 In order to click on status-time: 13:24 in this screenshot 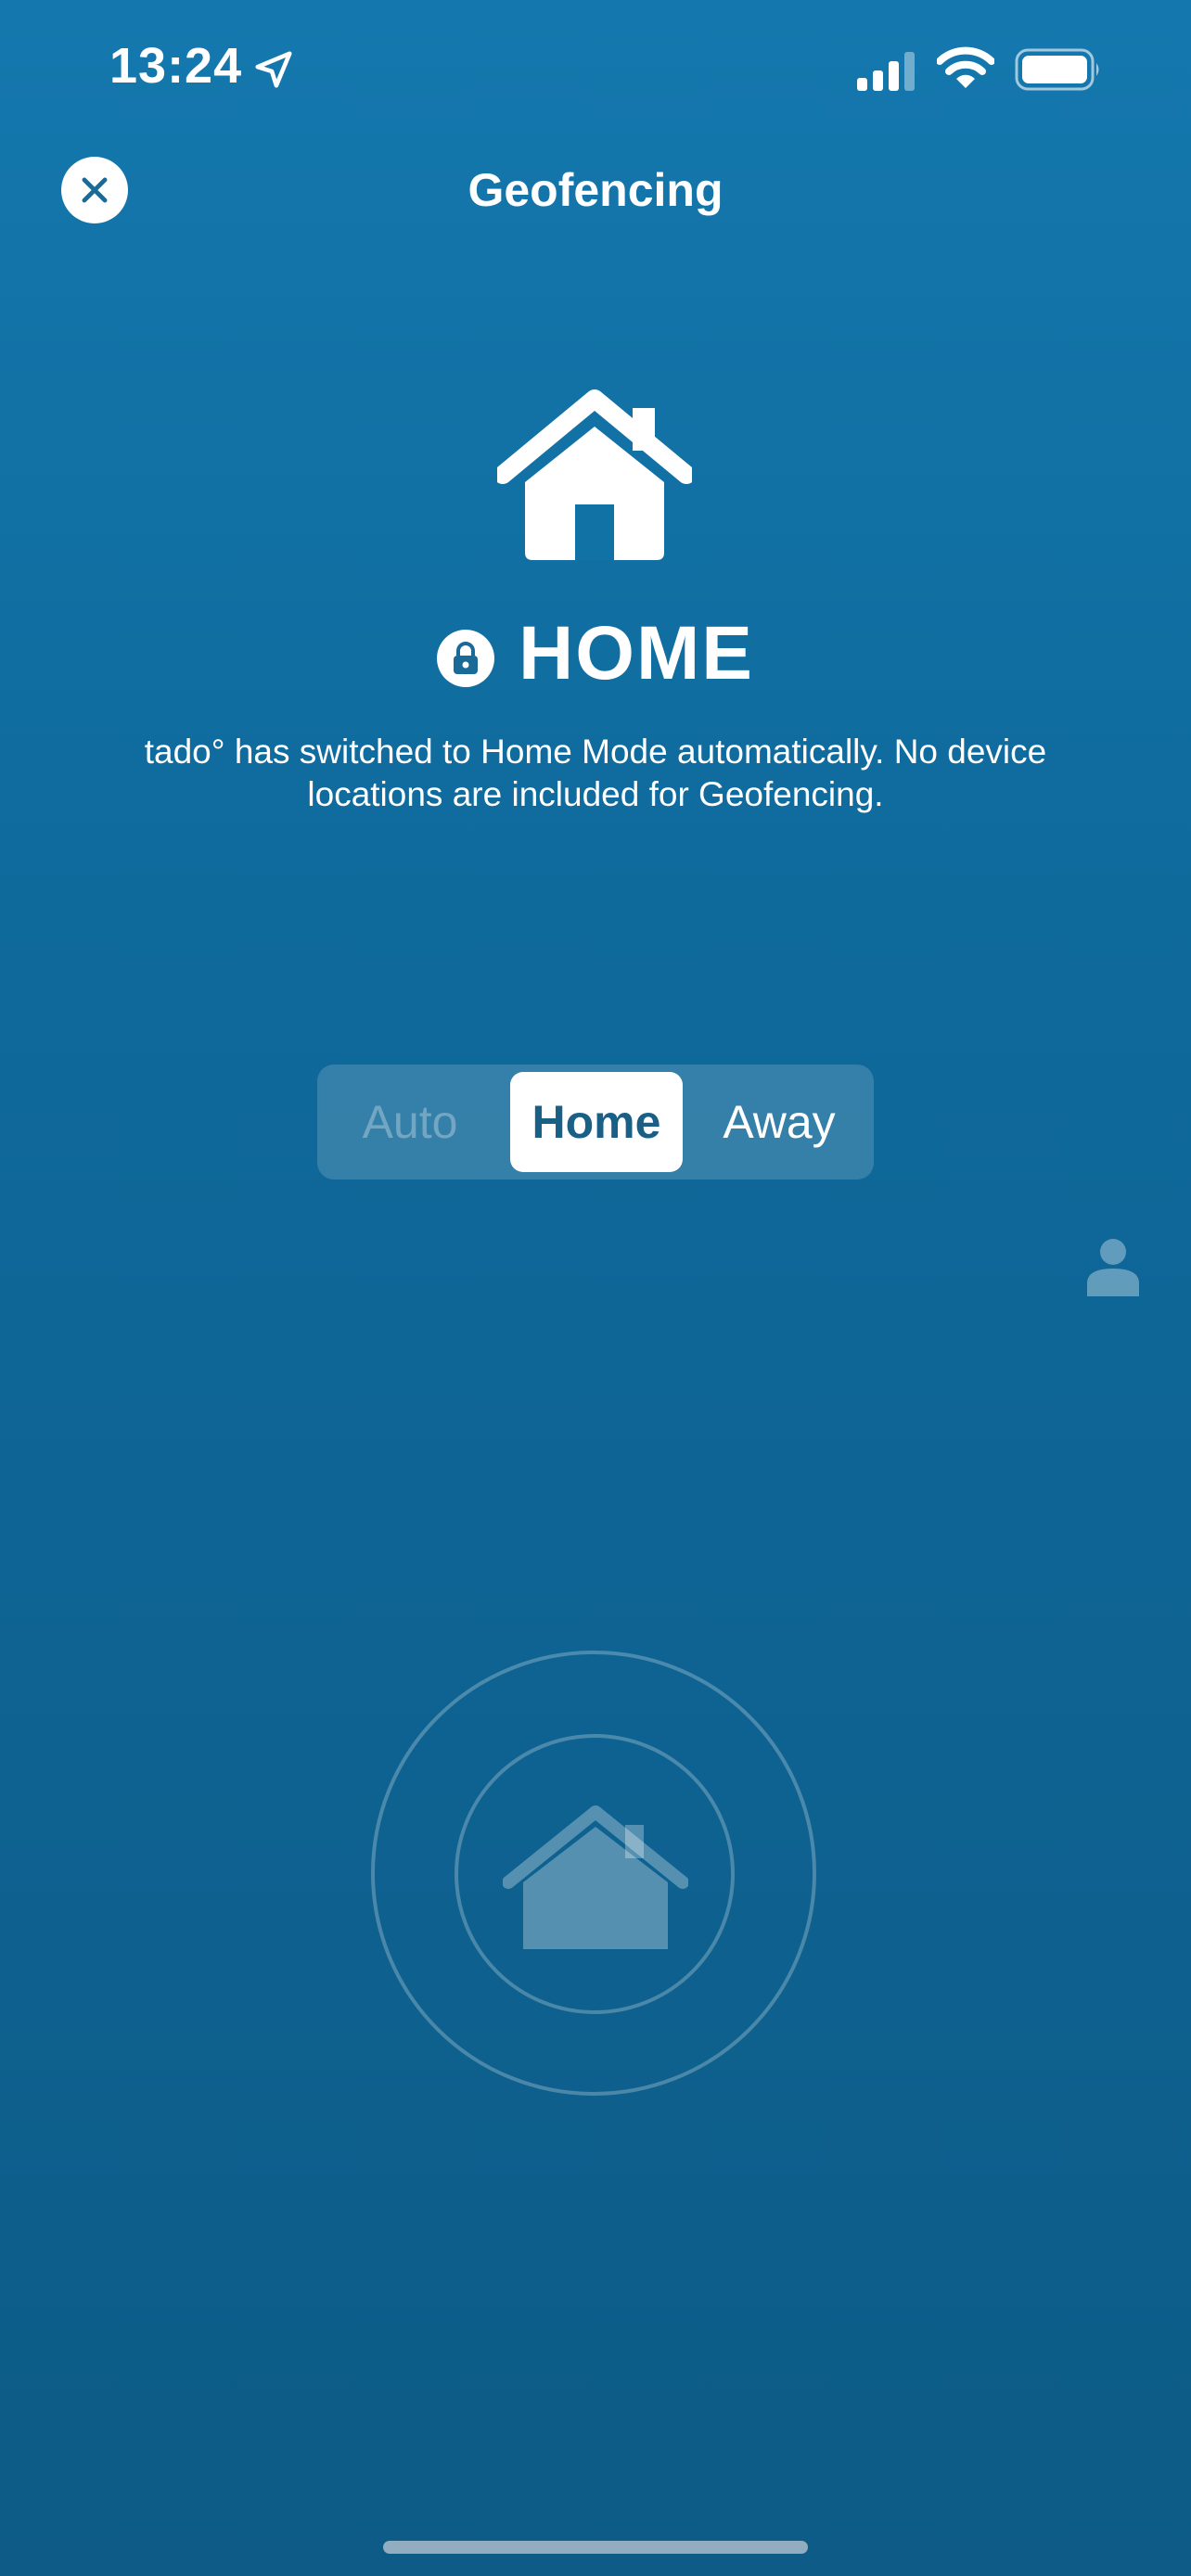, I will do `click(176, 66)`.